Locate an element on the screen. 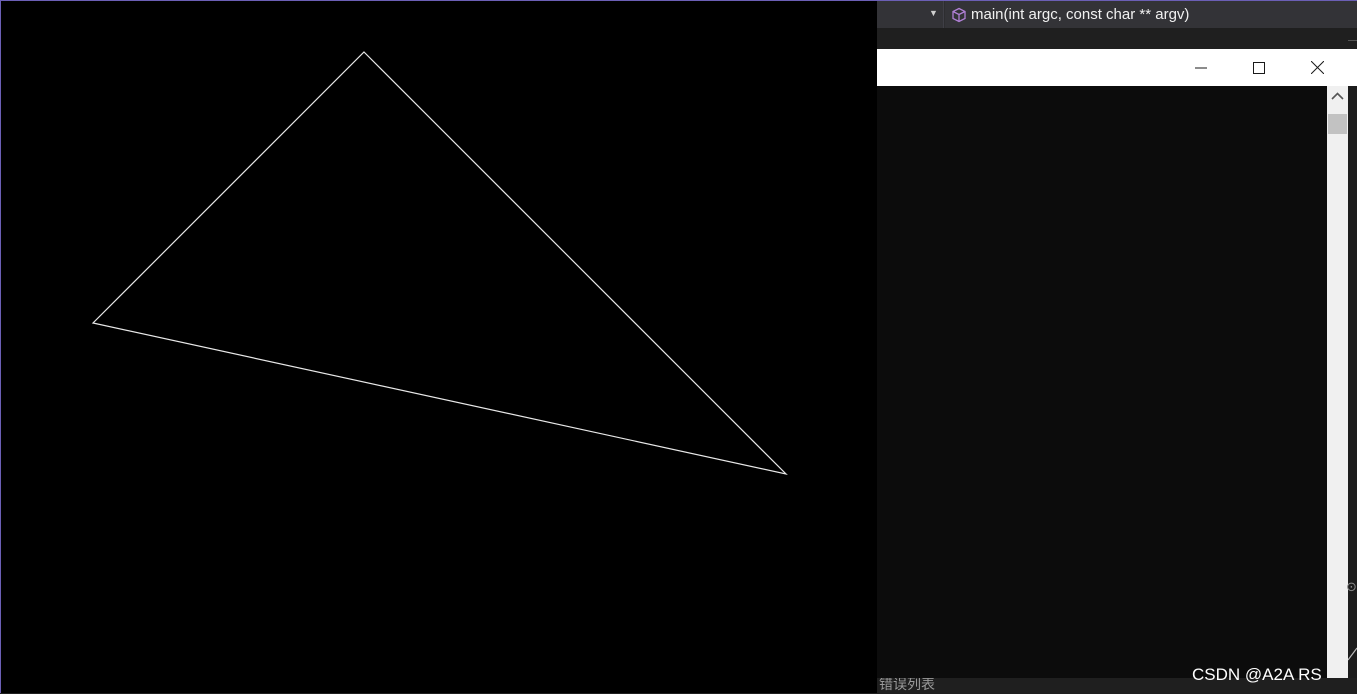 The height and width of the screenshot is (694, 1357). watermark: CSDN @A2A RS is located at coordinates (1257, 674).